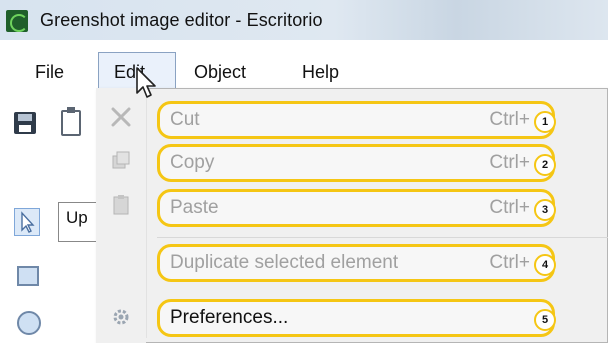  Describe the element at coordinates (185, 119) in the screenshot. I see `menu-item-label: Cut` at that location.